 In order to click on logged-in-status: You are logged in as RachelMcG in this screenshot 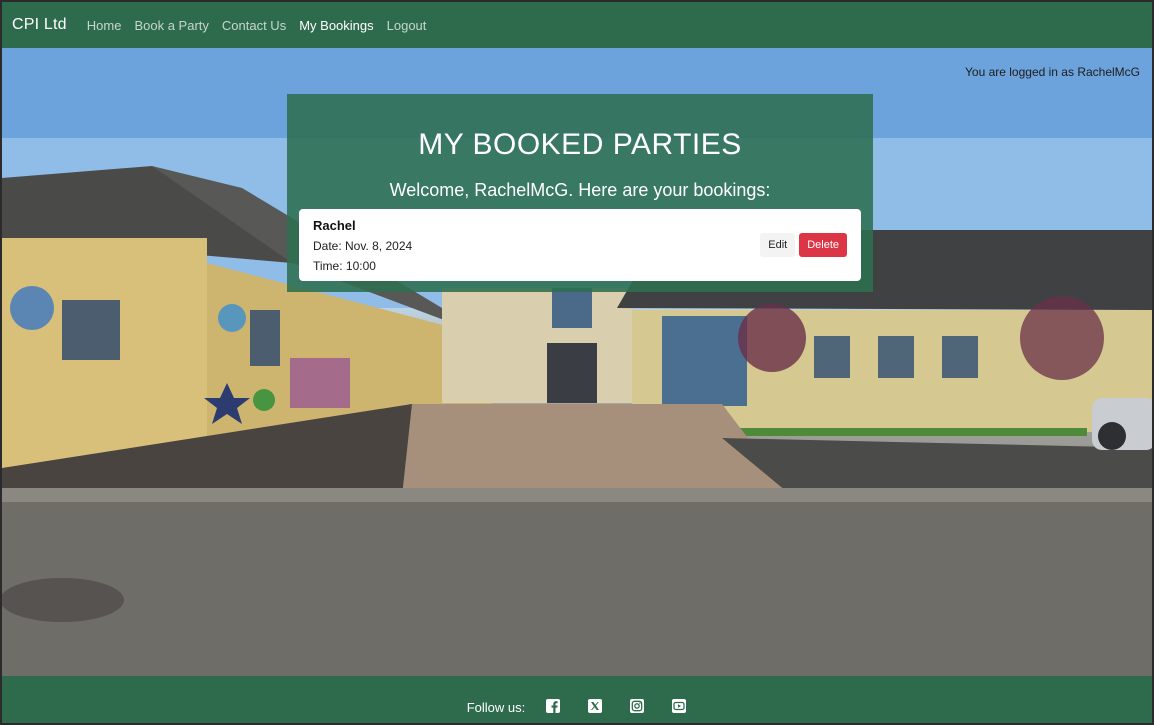, I will do `click(1052, 72)`.